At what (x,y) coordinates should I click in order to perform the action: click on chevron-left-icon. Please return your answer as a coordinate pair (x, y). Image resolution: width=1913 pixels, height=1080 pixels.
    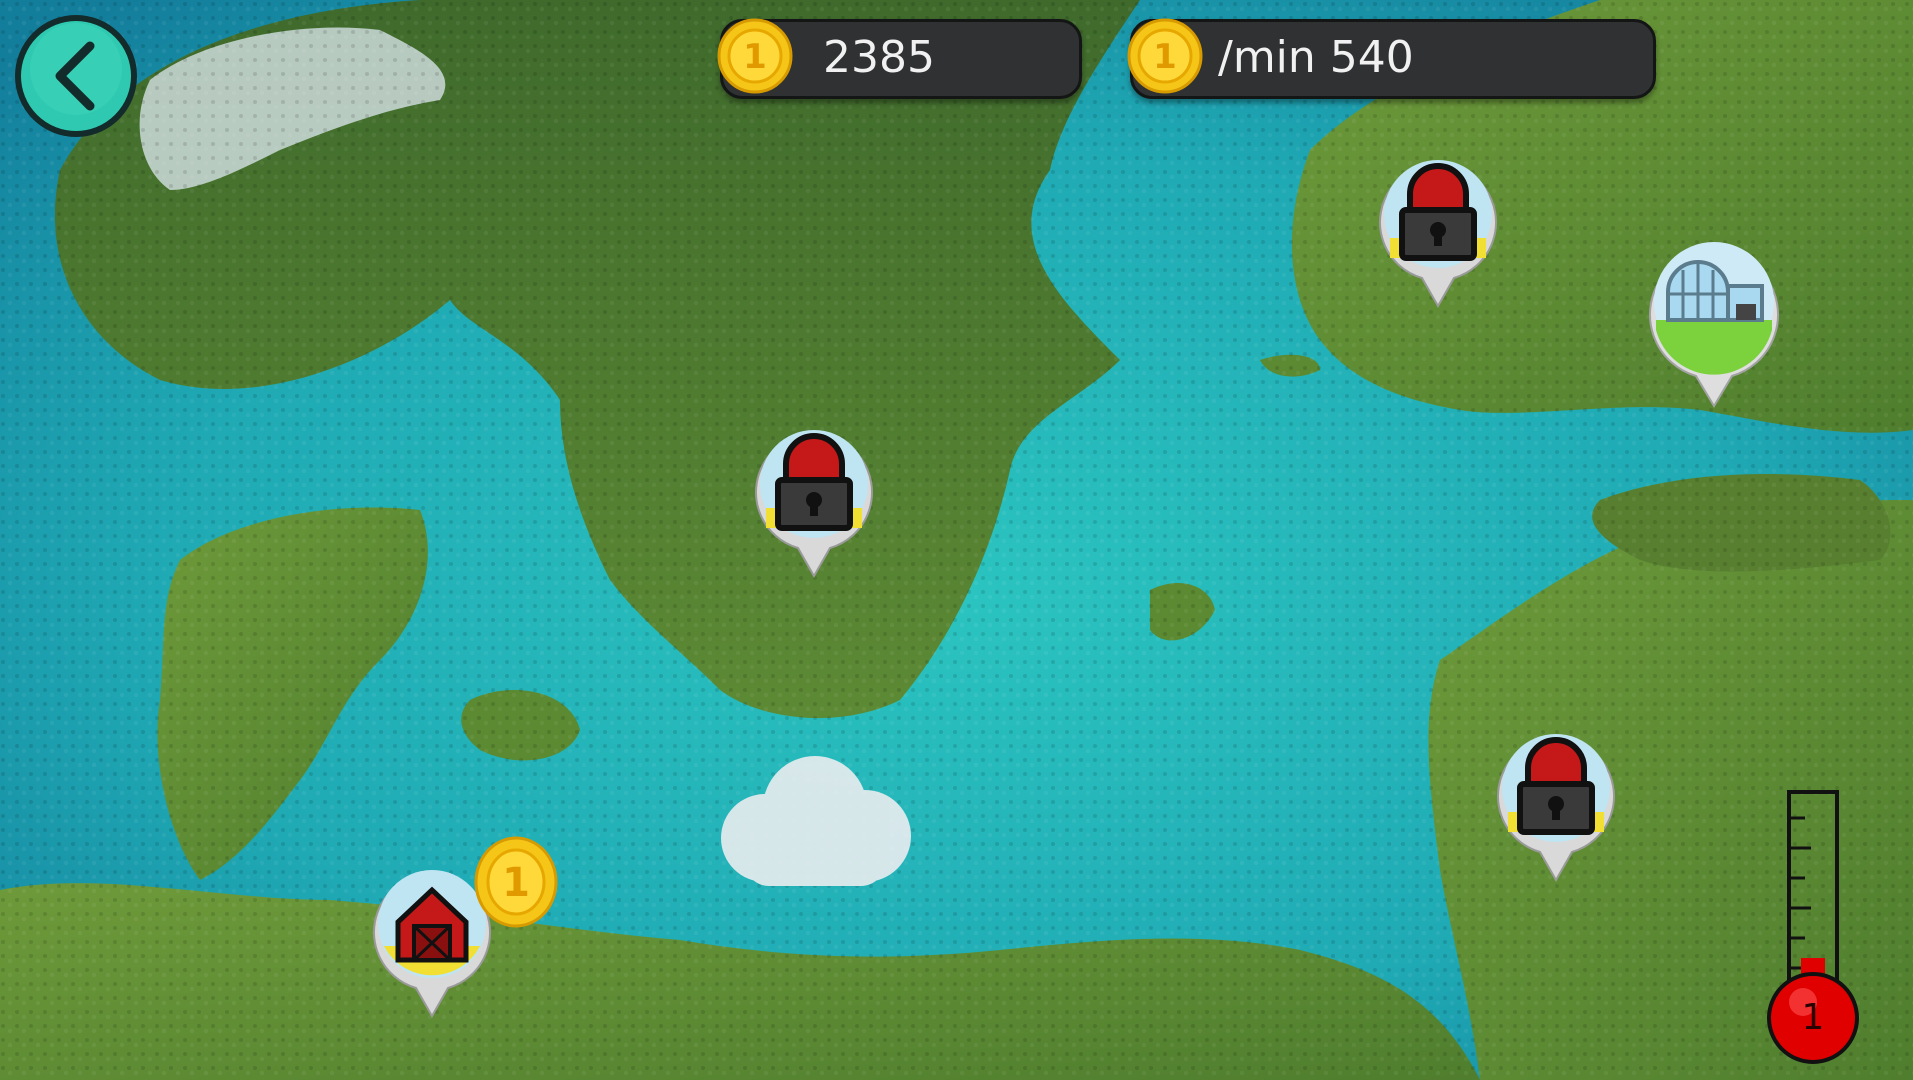
    Looking at the image, I should click on (76, 76).